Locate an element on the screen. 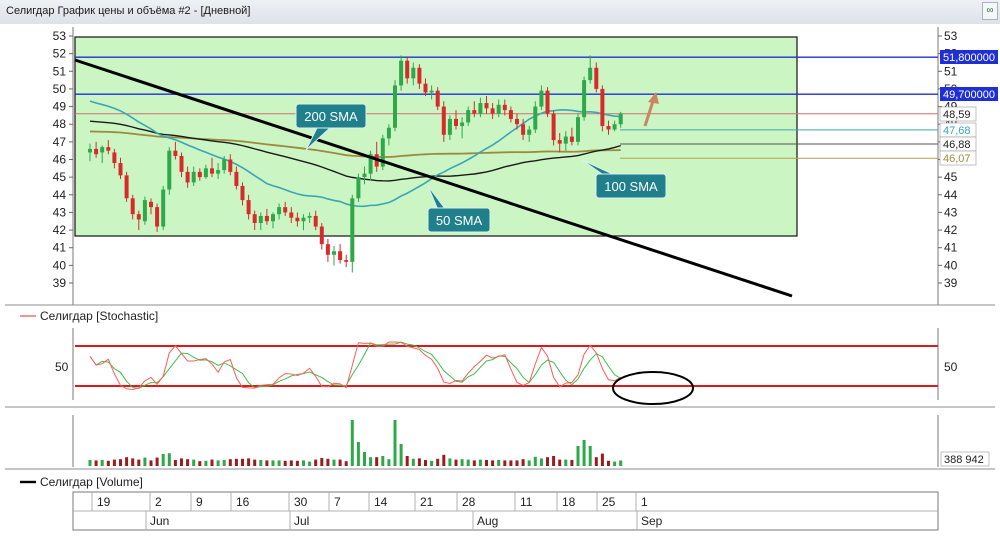 Image resolution: width=1000 pixels, height=543 pixels. sma100-badge: 46,88 is located at coordinates (958, 144).